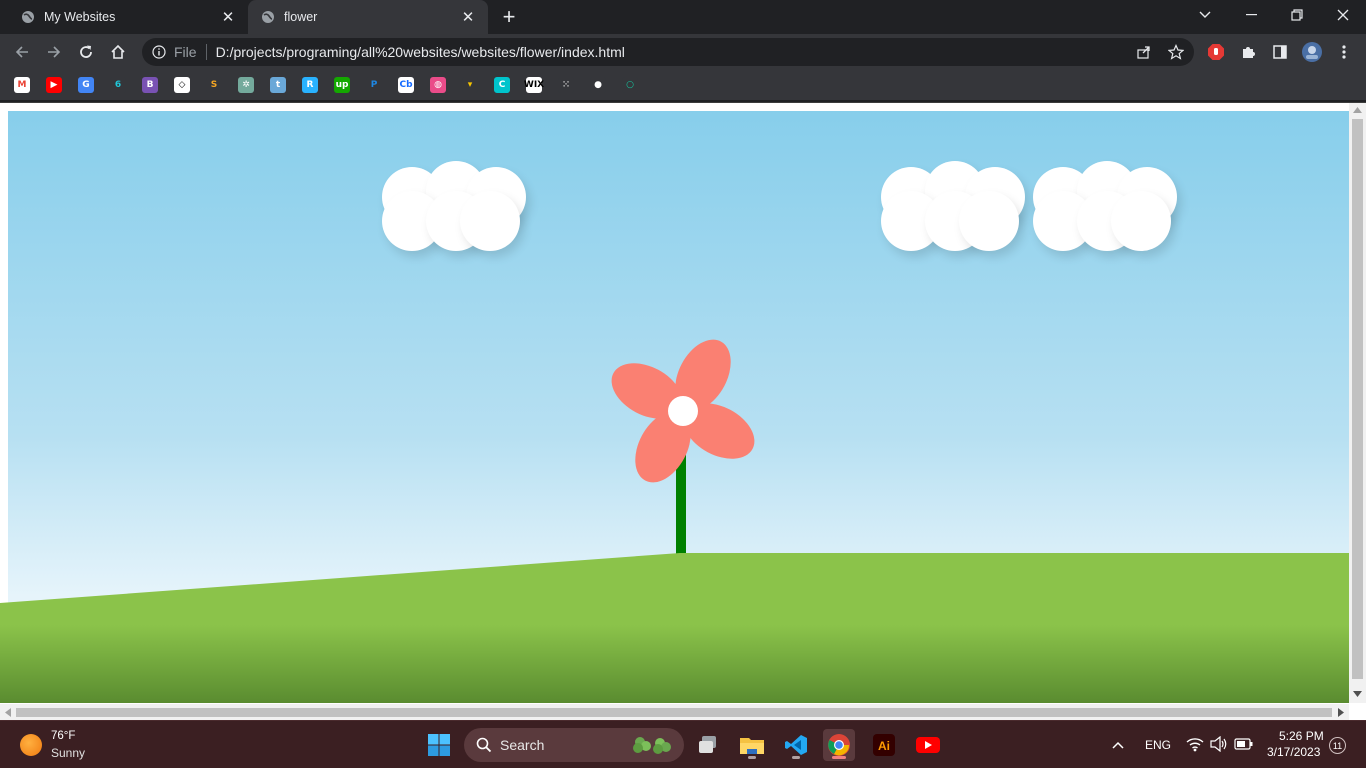 This screenshot has width=1366, height=768. What do you see at coordinates (1251, 15) in the screenshot?
I see `minimize-button` at bounding box center [1251, 15].